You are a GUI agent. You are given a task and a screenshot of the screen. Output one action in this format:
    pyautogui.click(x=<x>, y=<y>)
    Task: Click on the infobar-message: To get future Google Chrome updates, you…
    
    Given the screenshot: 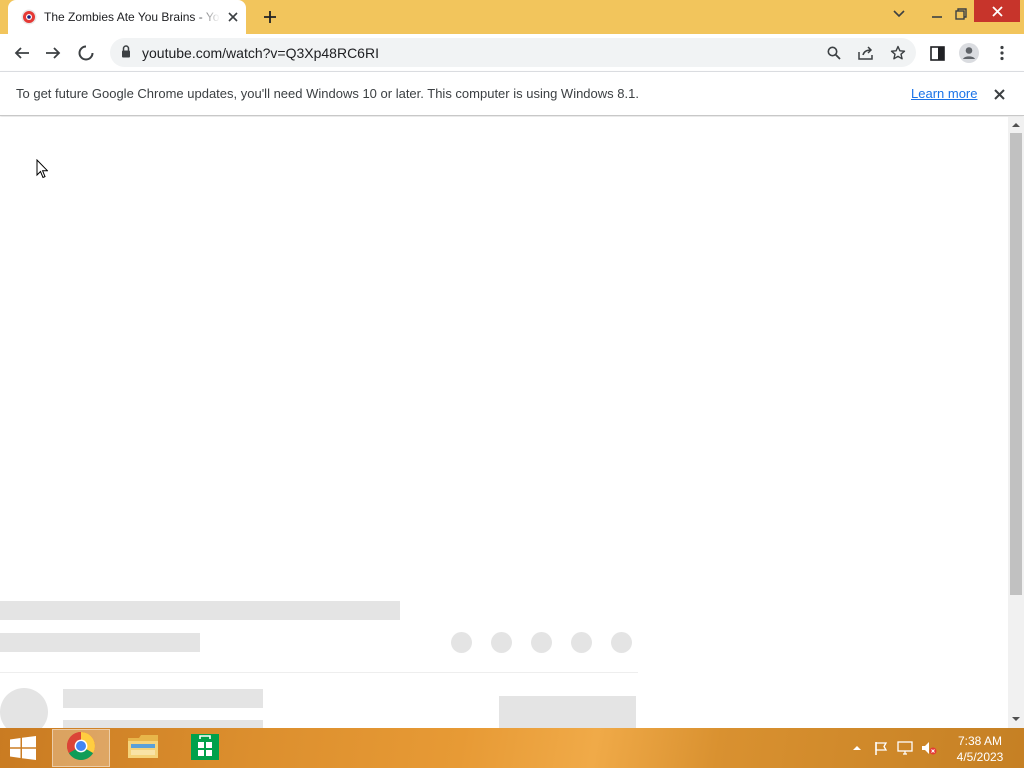 What is the action you would take?
    pyautogui.click(x=327, y=93)
    